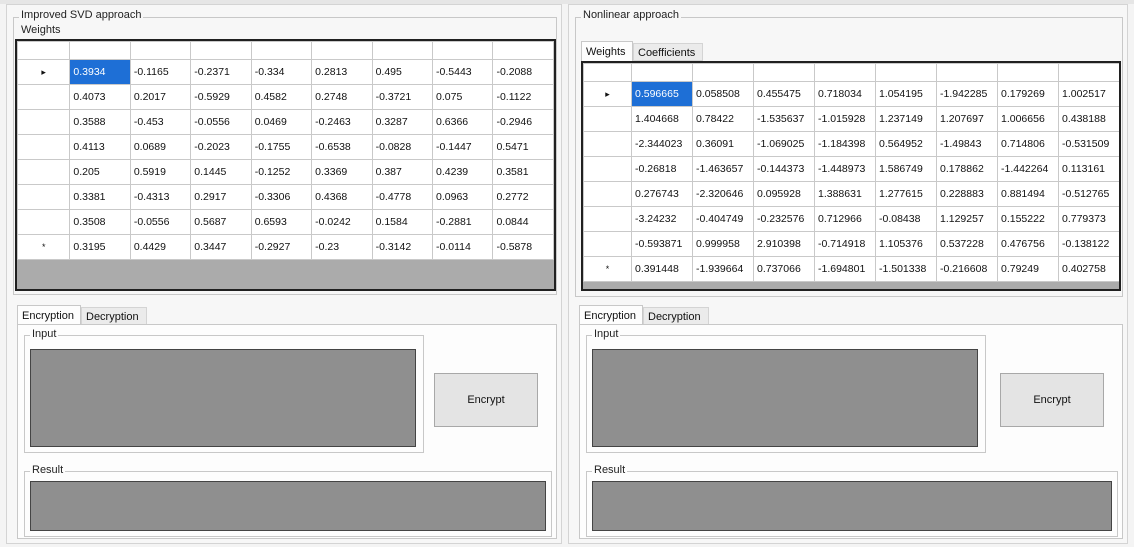 Image resolution: width=1134 pixels, height=547 pixels. I want to click on table-cell: 0.113161, so click(1088, 169).